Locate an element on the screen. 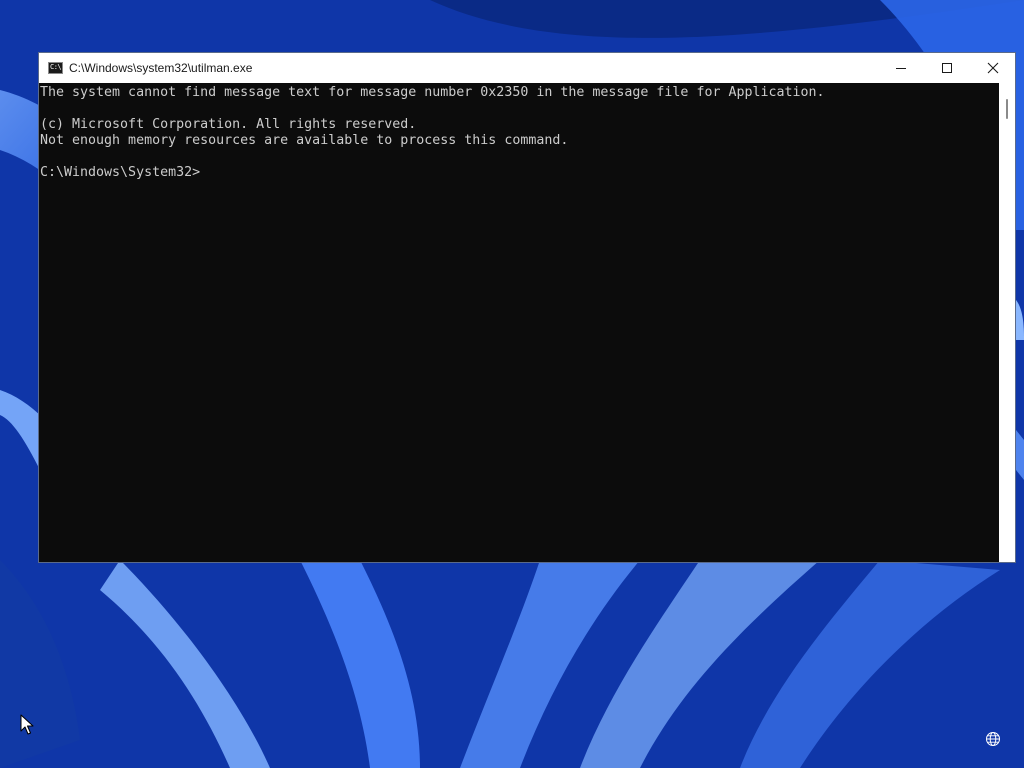  cmd-icon: C:\ is located at coordinates (55, 68).